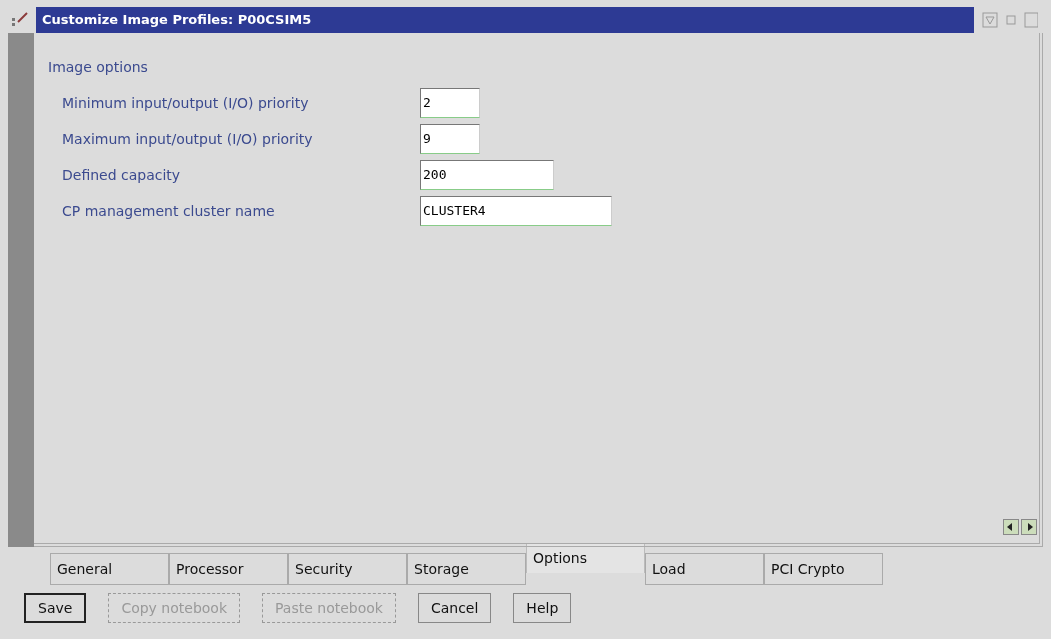 This screenshot has height=639, width=1051. Describe the element at coordinates (450, 103) in the screenshot. I see `input-field: 2` at that location.